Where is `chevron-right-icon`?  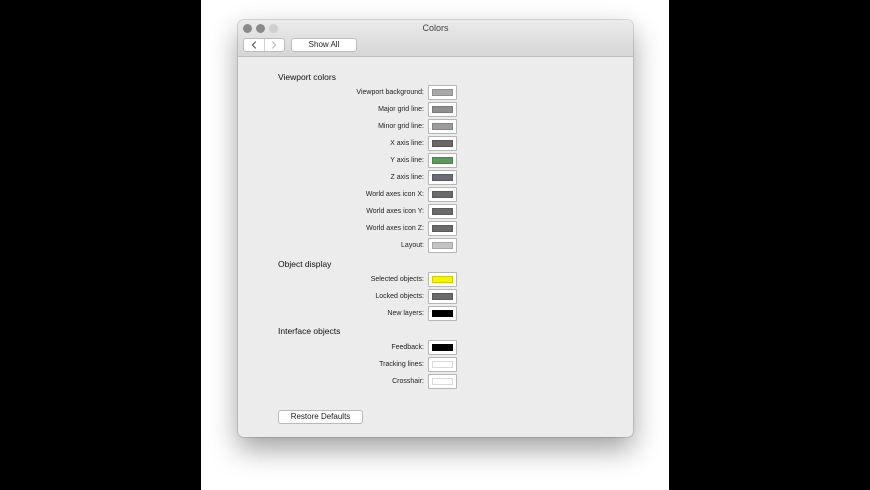
chevron-right-icon is located at coordinates (274, 45).